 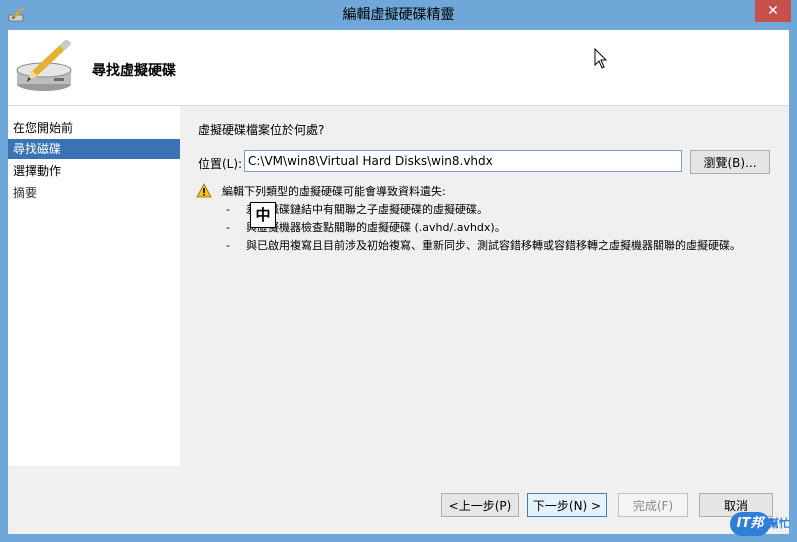 I want to click on step-before-you-begin: 在您開始前, so click(x=94, y=128).